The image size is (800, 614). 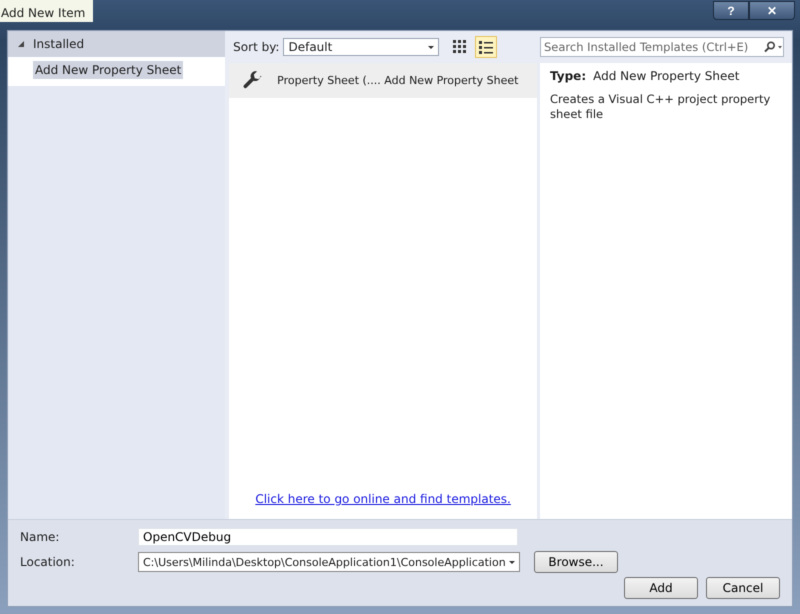 I want to click on location-dropdown: C:\Users\Milinda\Desktop\ConsoleApplication1\ConsoleApplication, so click(x=329, y=562).